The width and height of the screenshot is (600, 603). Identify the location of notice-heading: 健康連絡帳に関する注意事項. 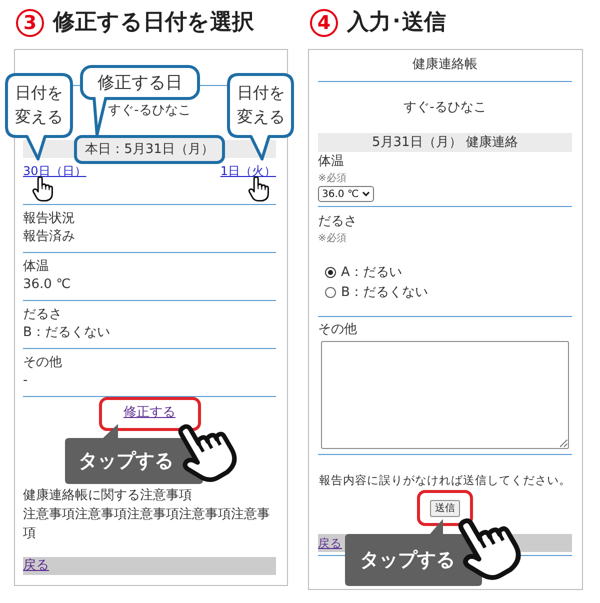
(108, 496).